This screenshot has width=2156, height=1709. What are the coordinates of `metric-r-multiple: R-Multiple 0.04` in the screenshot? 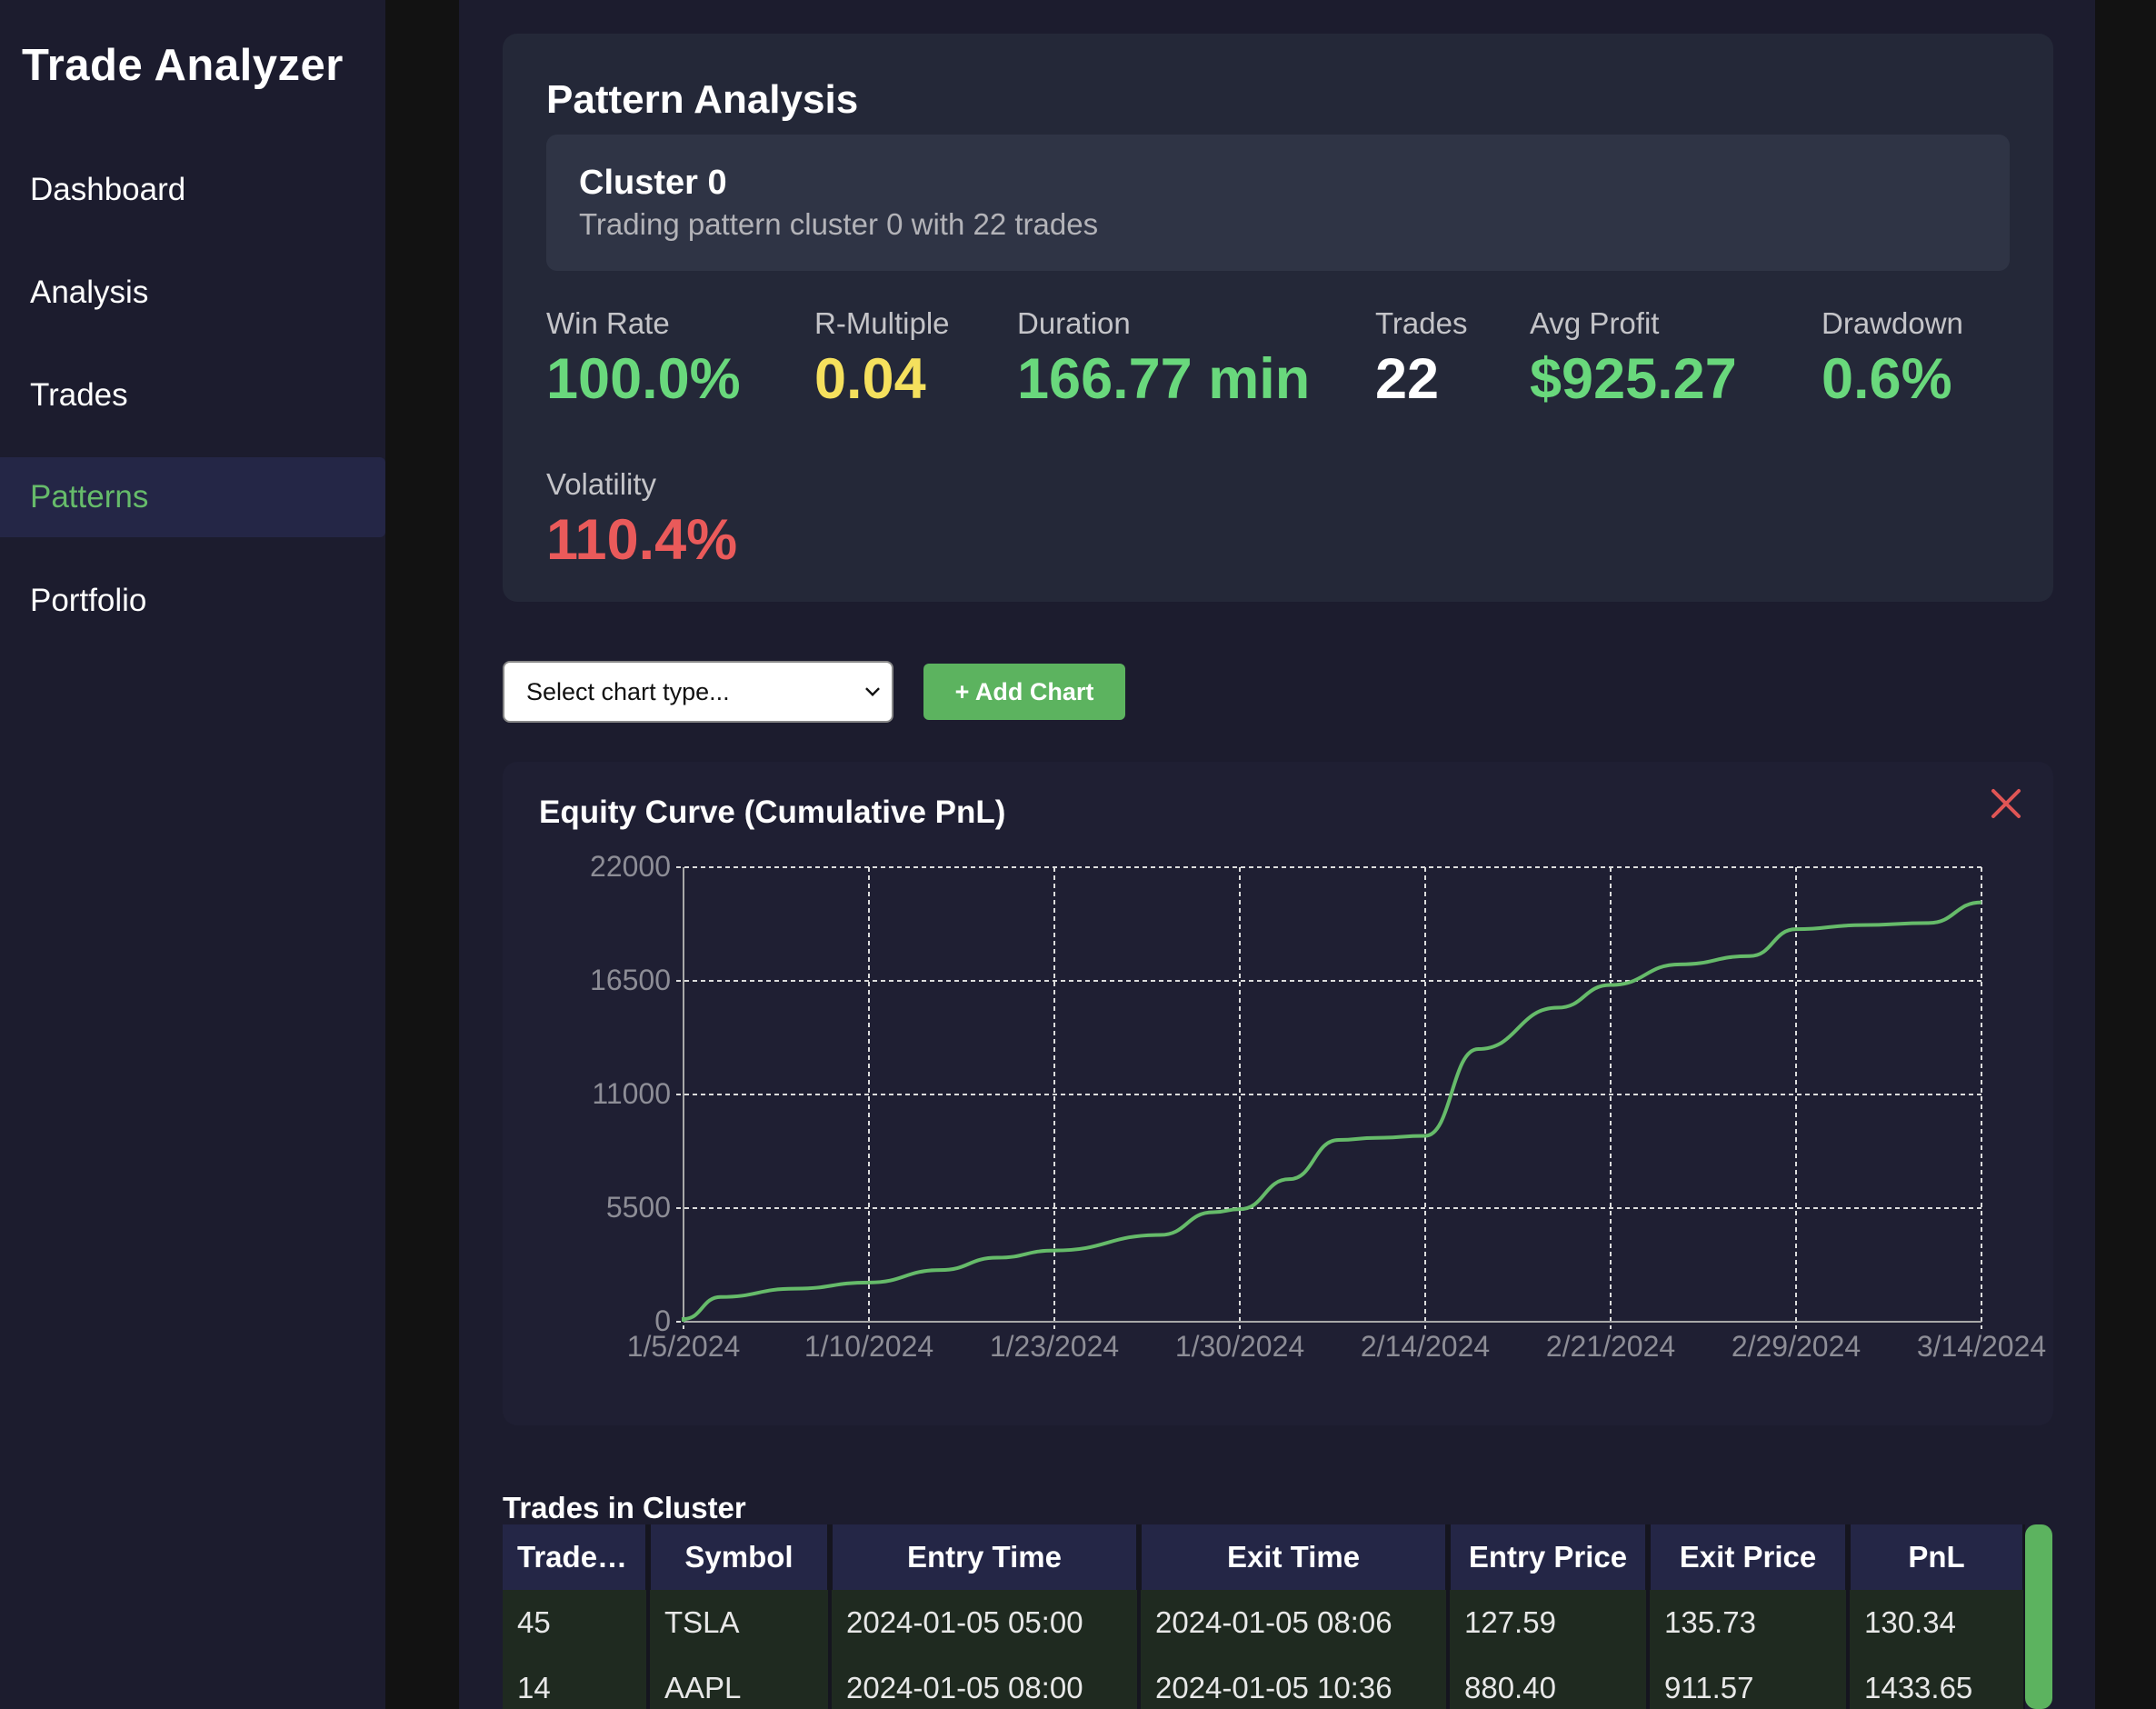 It's located at (882, 359).